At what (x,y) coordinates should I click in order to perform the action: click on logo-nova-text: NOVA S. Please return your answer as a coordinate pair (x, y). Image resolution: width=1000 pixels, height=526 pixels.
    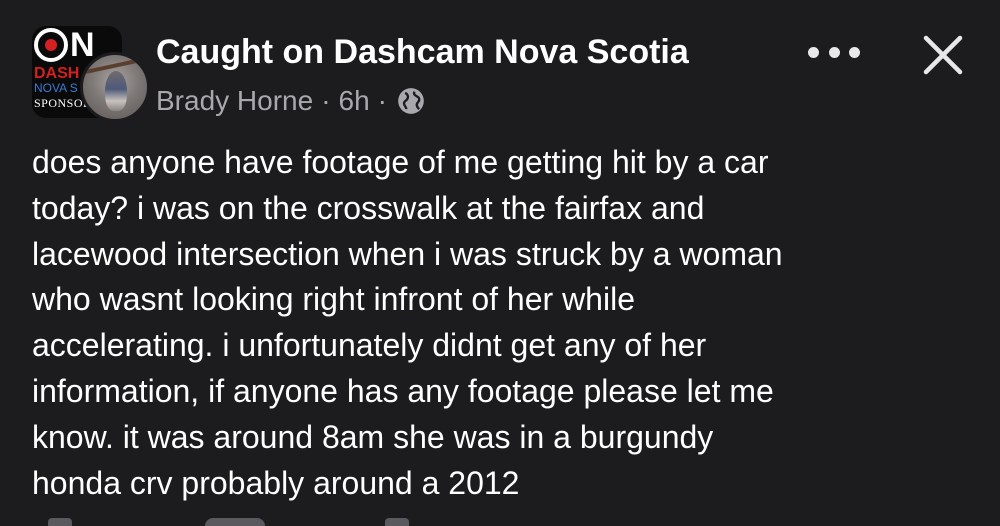
    Looking at the image, I should click on (56, 88).